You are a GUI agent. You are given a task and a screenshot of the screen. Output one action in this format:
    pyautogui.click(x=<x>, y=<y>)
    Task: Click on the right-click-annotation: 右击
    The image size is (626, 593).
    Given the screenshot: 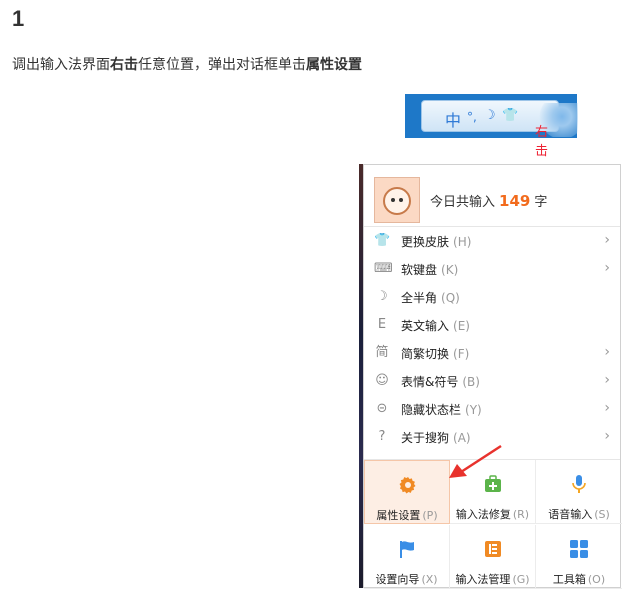 What is the action you would take?
    pyautogui.click(x=542, y=142)
    